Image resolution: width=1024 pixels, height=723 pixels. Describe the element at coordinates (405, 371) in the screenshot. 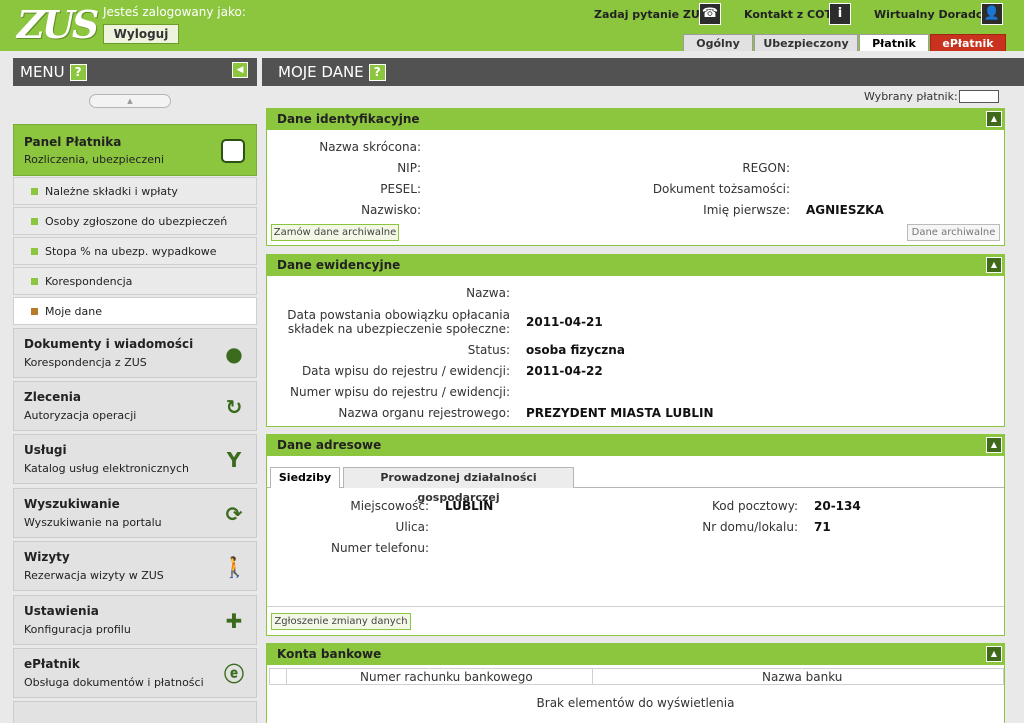

I see `entry-date-label: Data wpisu do rejestru / ewidencji:` at that location.